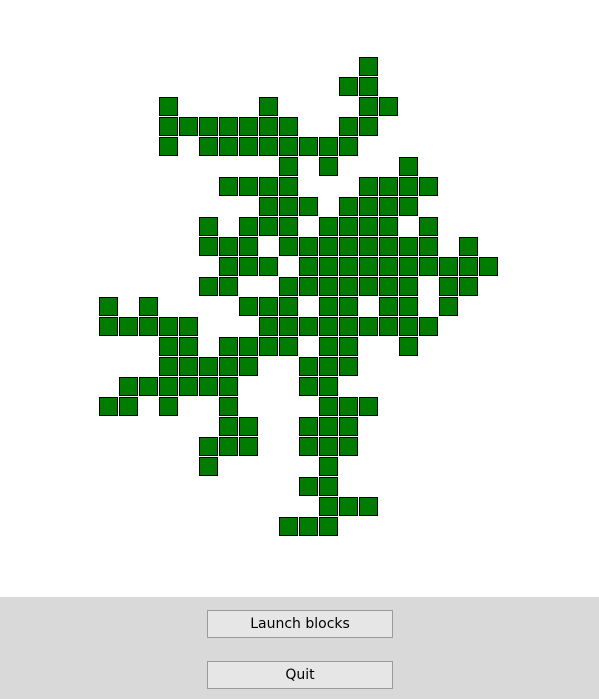  What do you see at coordinates (300, 624) in the screenshot?
I see `launch-blocks-button: Launch blocks` at bounding box center [300, 624].